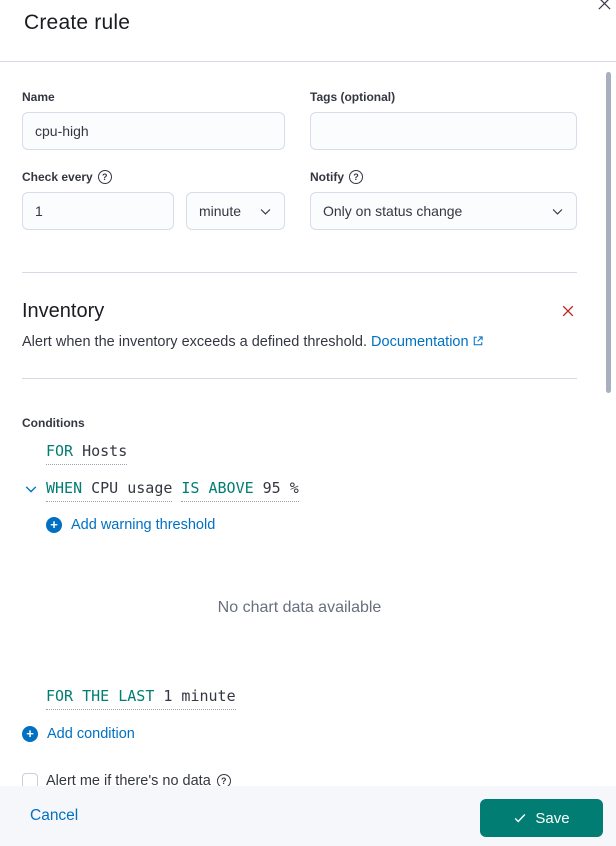 Image resolution: width=616 pixels, height=846 pixels. I want to click on for-nodes-expression: FOR Hosts, so click(87, 453).